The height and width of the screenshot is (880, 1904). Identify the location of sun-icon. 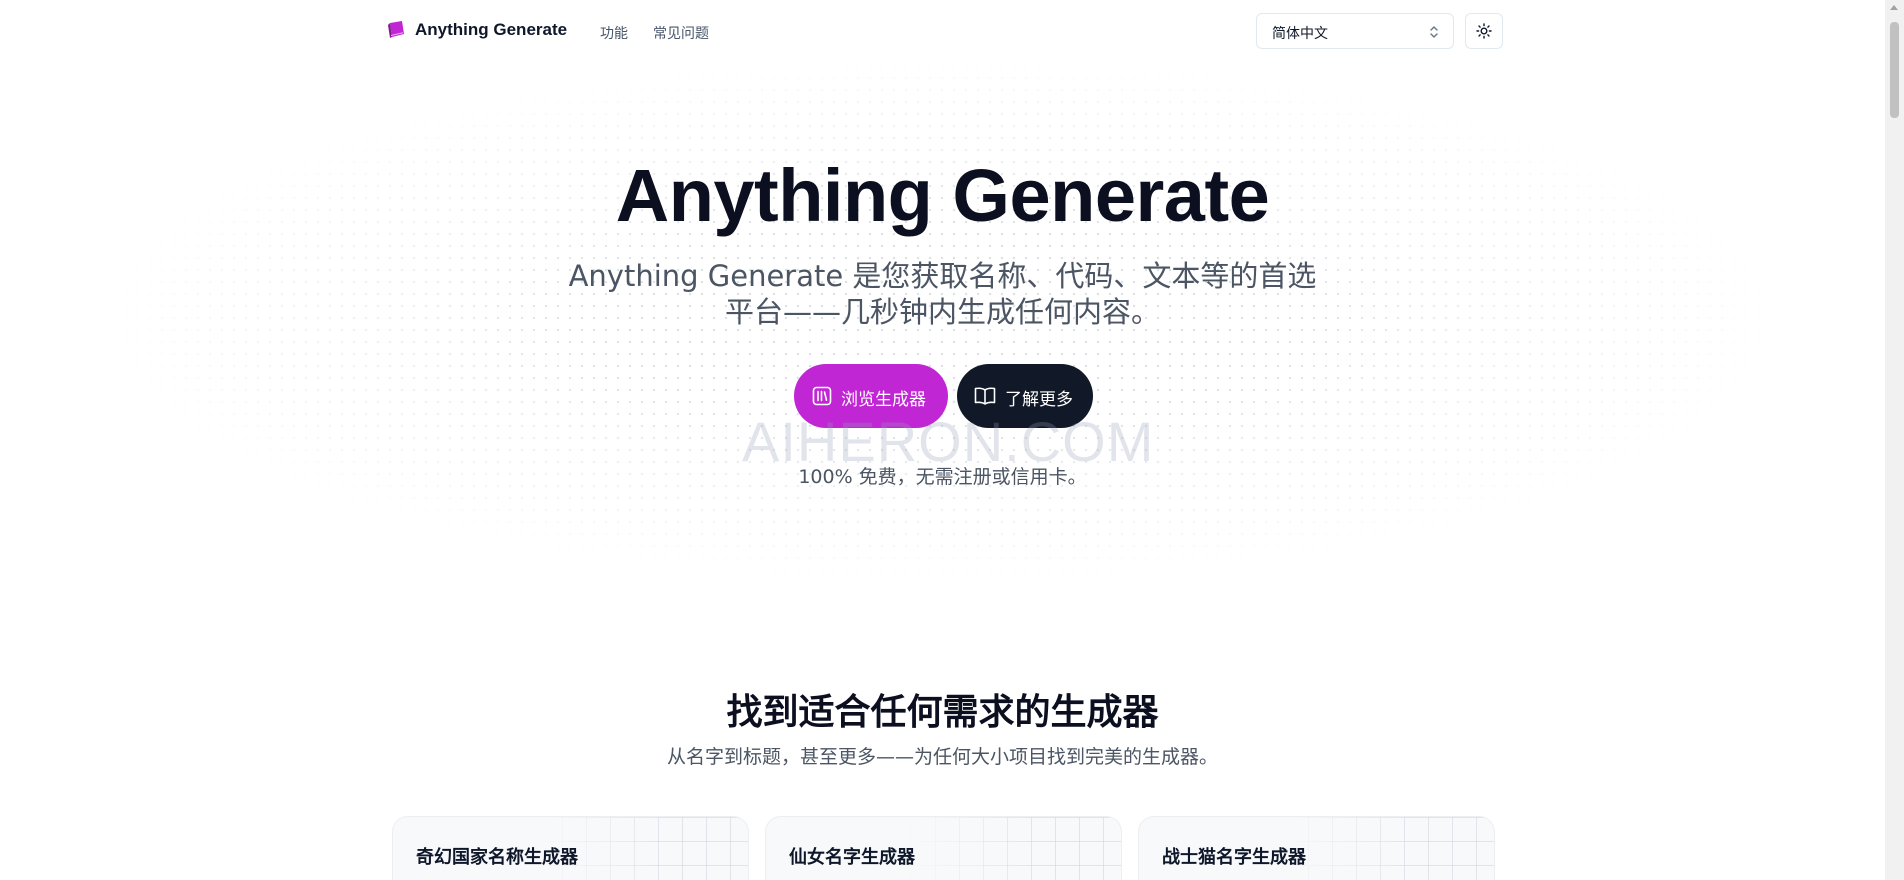
(1484, 31).